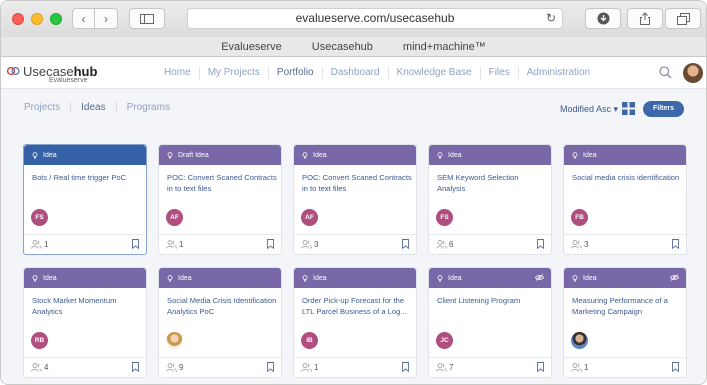 The width and height of the screenshot is (707, 385). Describe the element at coordinates (433, 73) in the screenshot. I see `nav-knowledge-base: Knowledge Base` at that location.